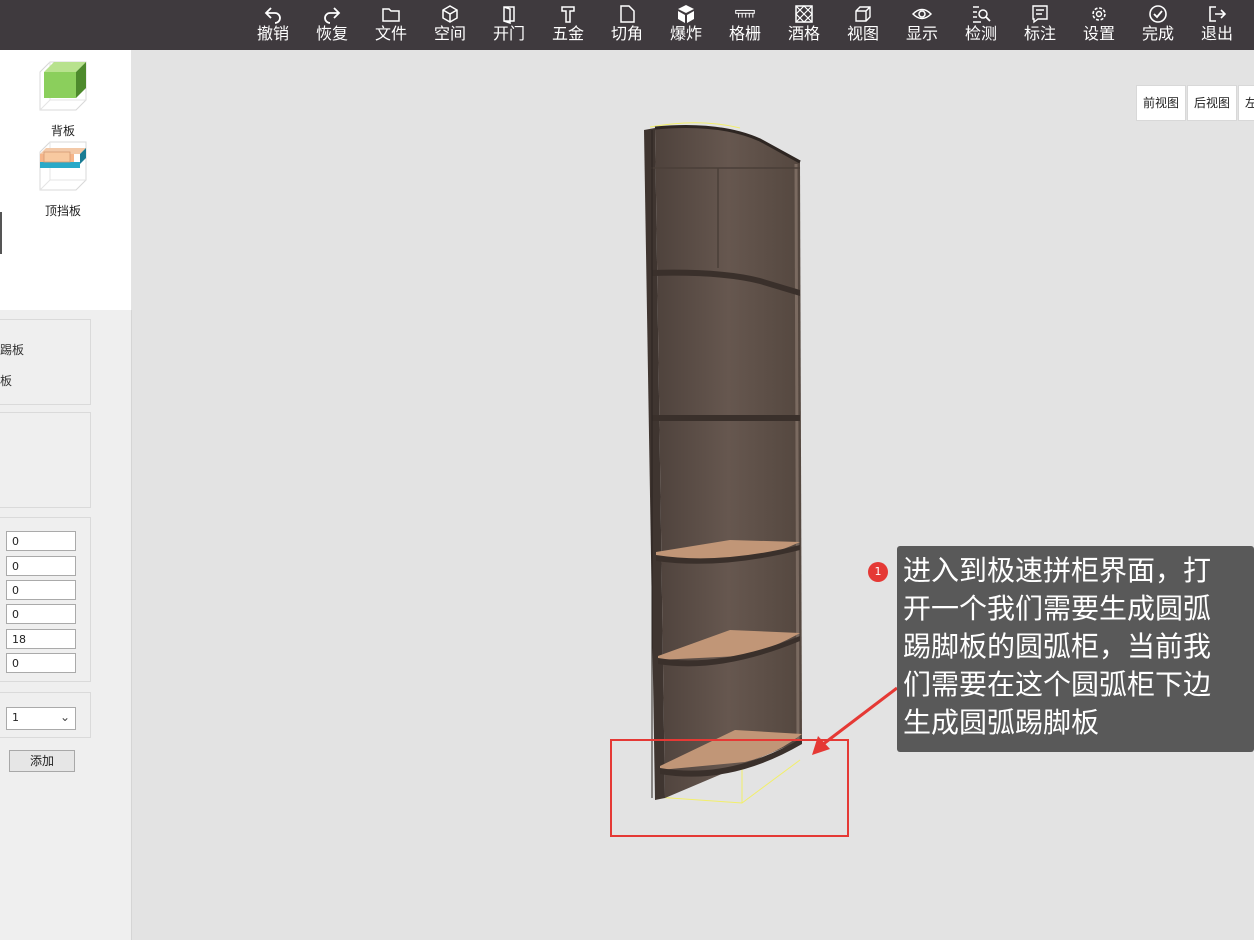 The image size is (1254, 940). I want to click on highlight-box, so click(729, 788).